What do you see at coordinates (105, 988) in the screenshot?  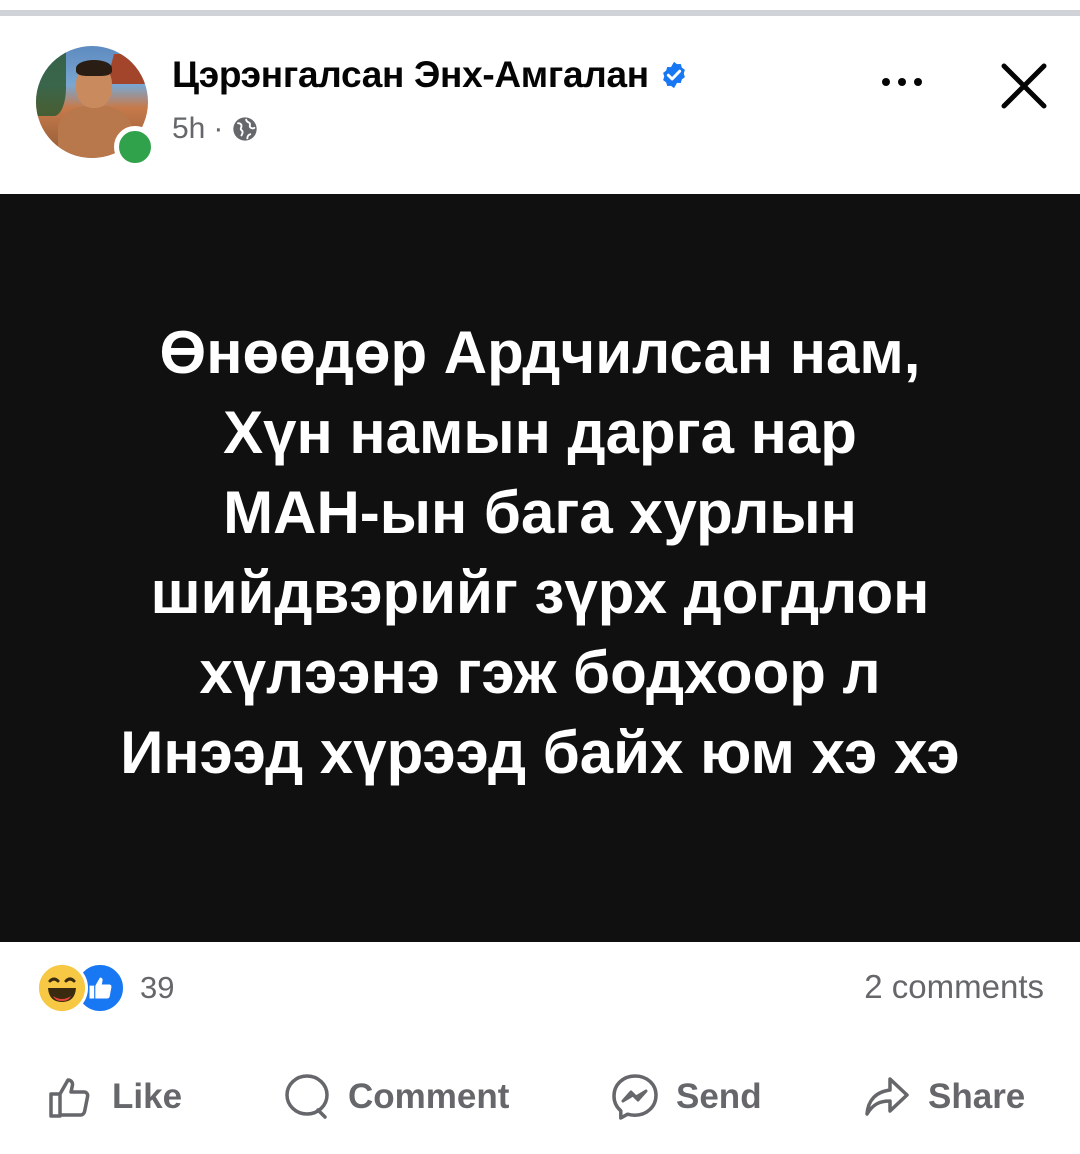 I see `reactions-summary: 39` at bounding box center [105, 988].